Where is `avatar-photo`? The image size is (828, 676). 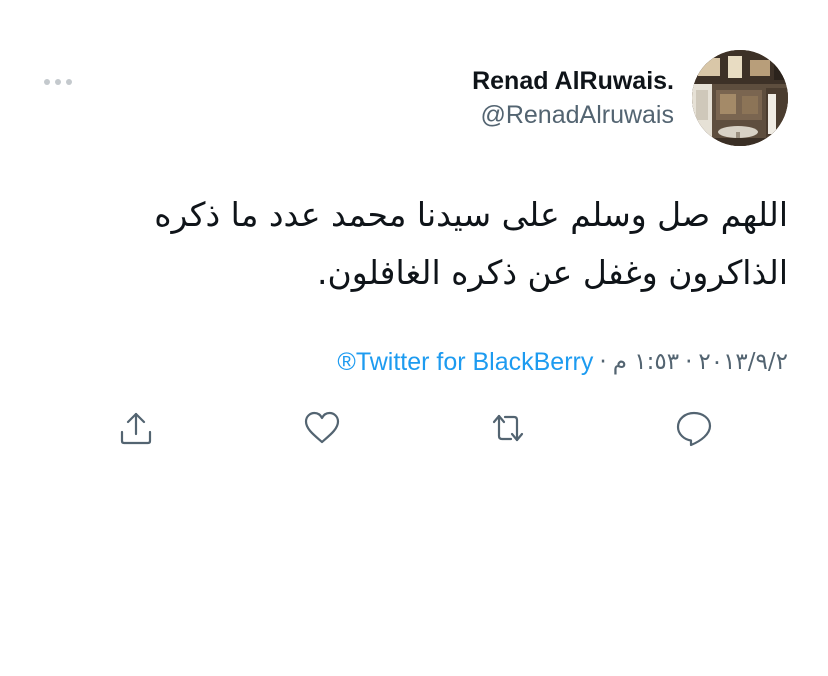
avatar-photo is located at coordinates (740, 98).